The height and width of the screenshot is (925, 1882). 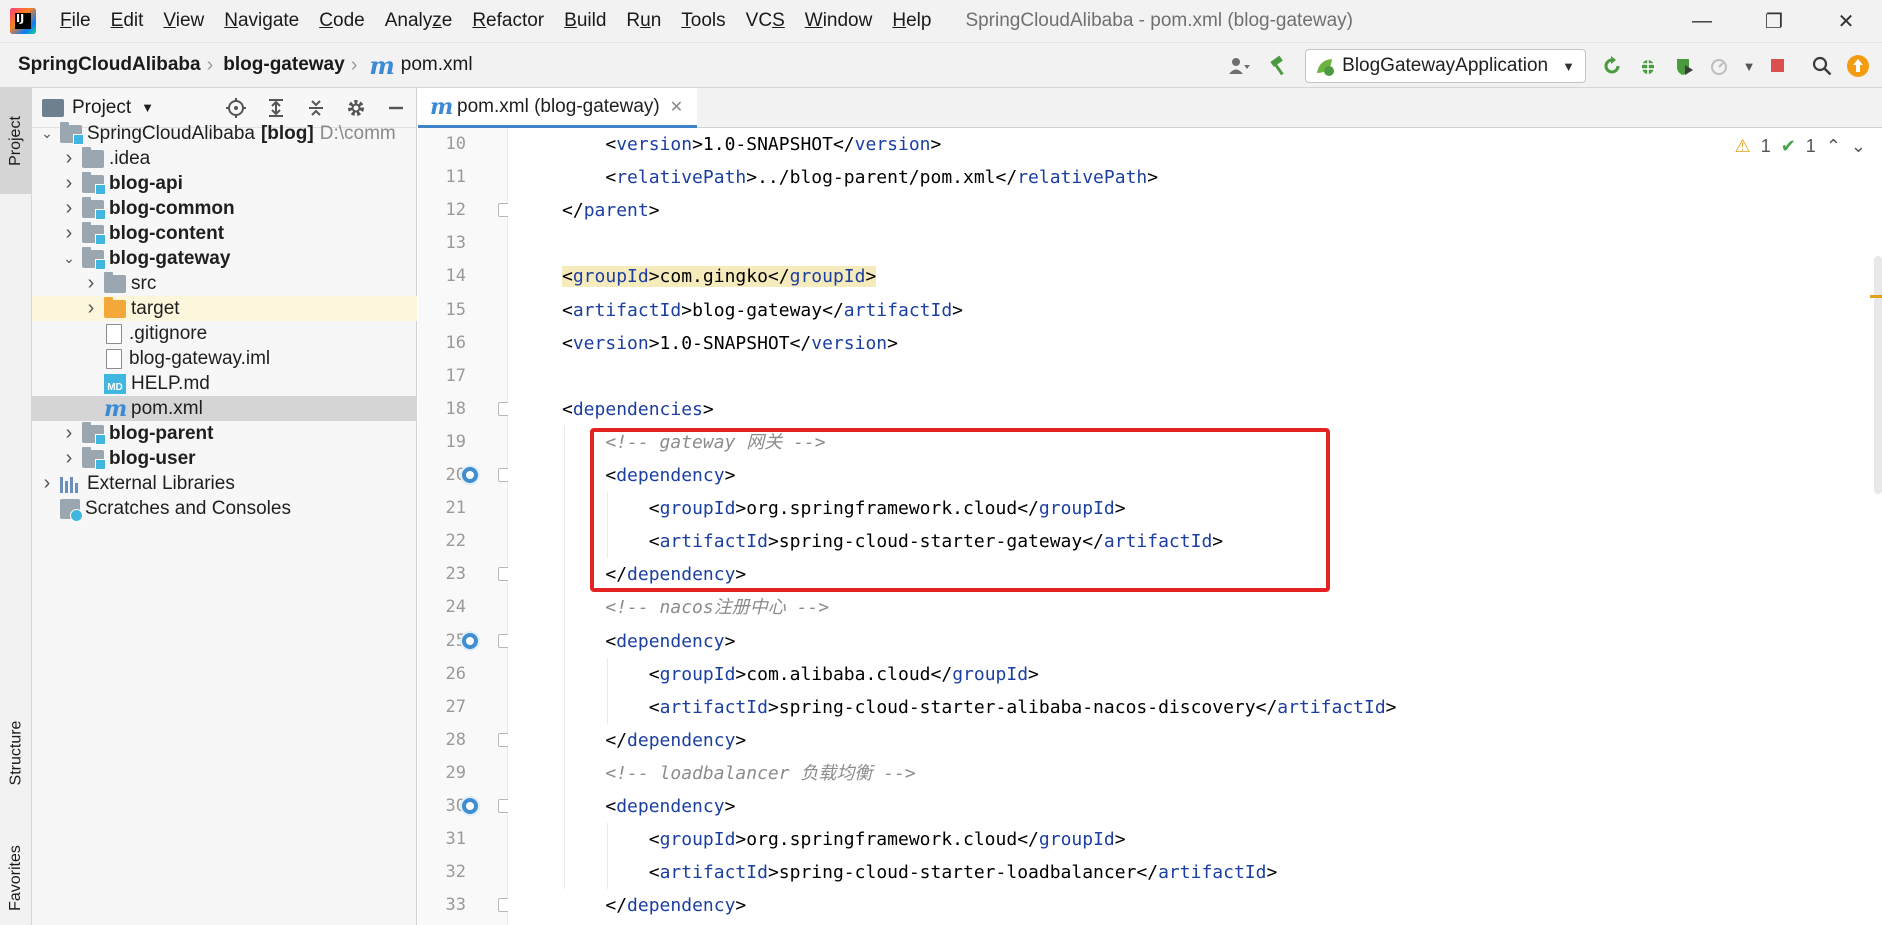 I want to click on minimize-button: —, so click(x=1702, y=21).